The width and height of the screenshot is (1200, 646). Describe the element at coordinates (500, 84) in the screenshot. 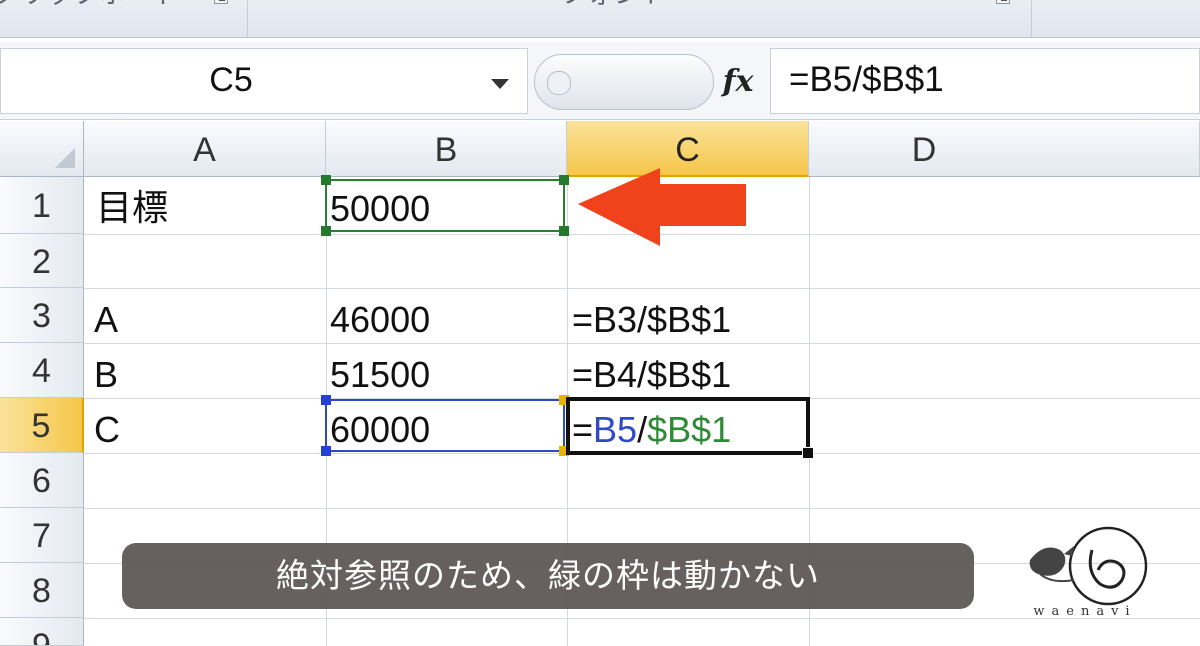

I see `name-box-dropdown-icon` at that location.